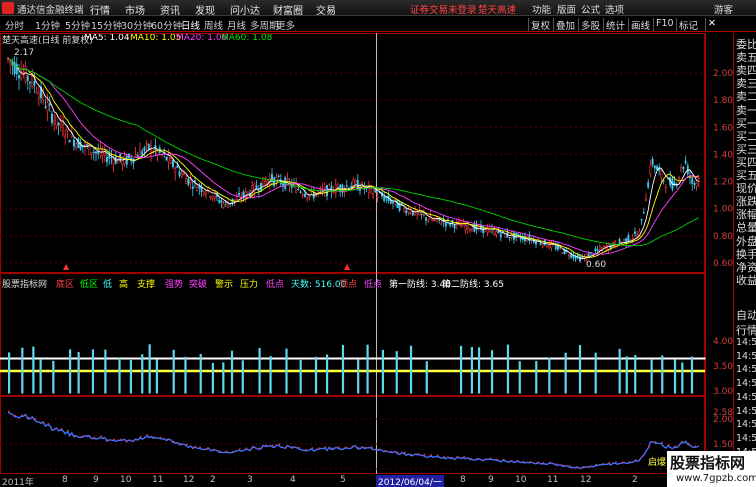 The height and width of the screenshot is (487, 756). I want to click on tool-stats: 统计, so click(615, 25).